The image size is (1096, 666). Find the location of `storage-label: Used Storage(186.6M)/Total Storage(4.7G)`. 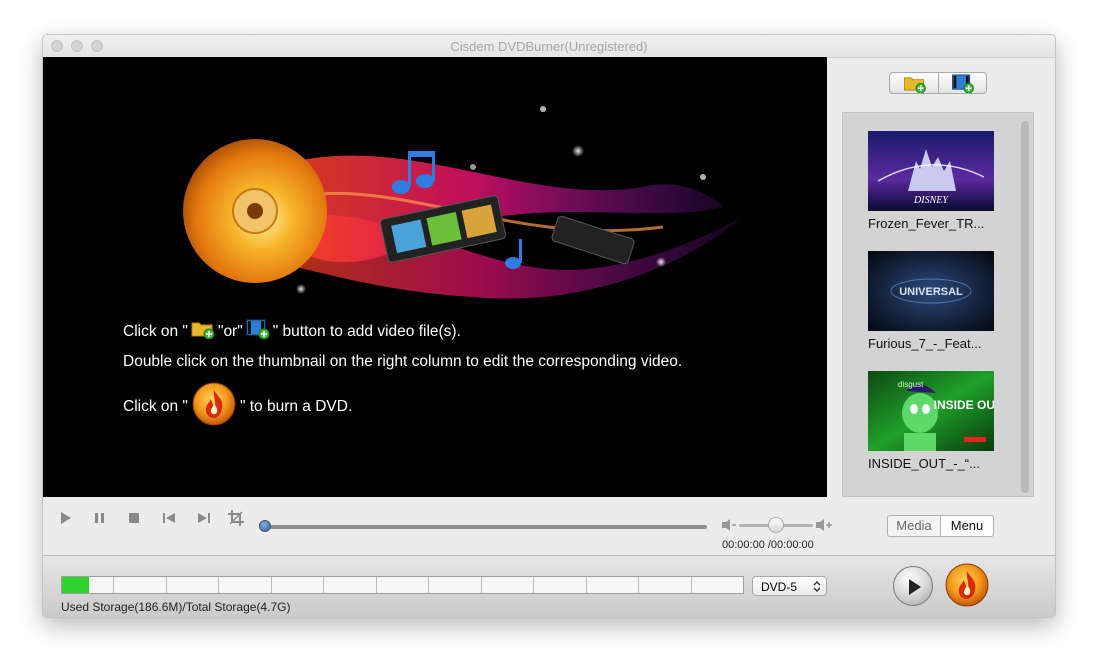

storage-label: Used Storage(186.6M)/Total Storage(4.7G) is located at coordinates (176, 607).